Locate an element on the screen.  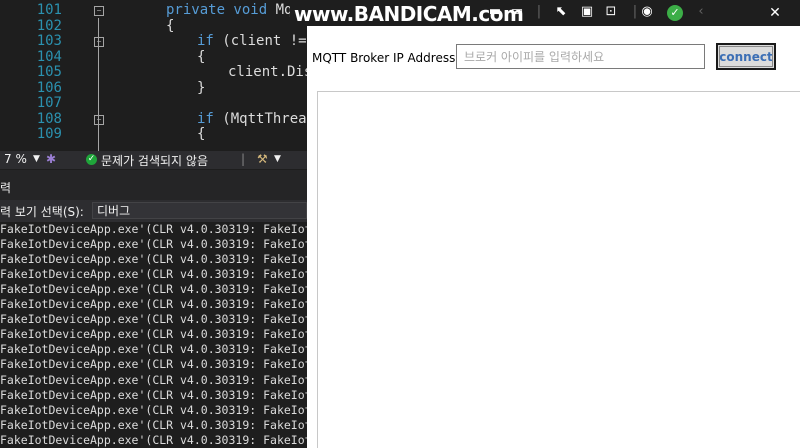
line-number: 108 is located at coordinates (49, 118).